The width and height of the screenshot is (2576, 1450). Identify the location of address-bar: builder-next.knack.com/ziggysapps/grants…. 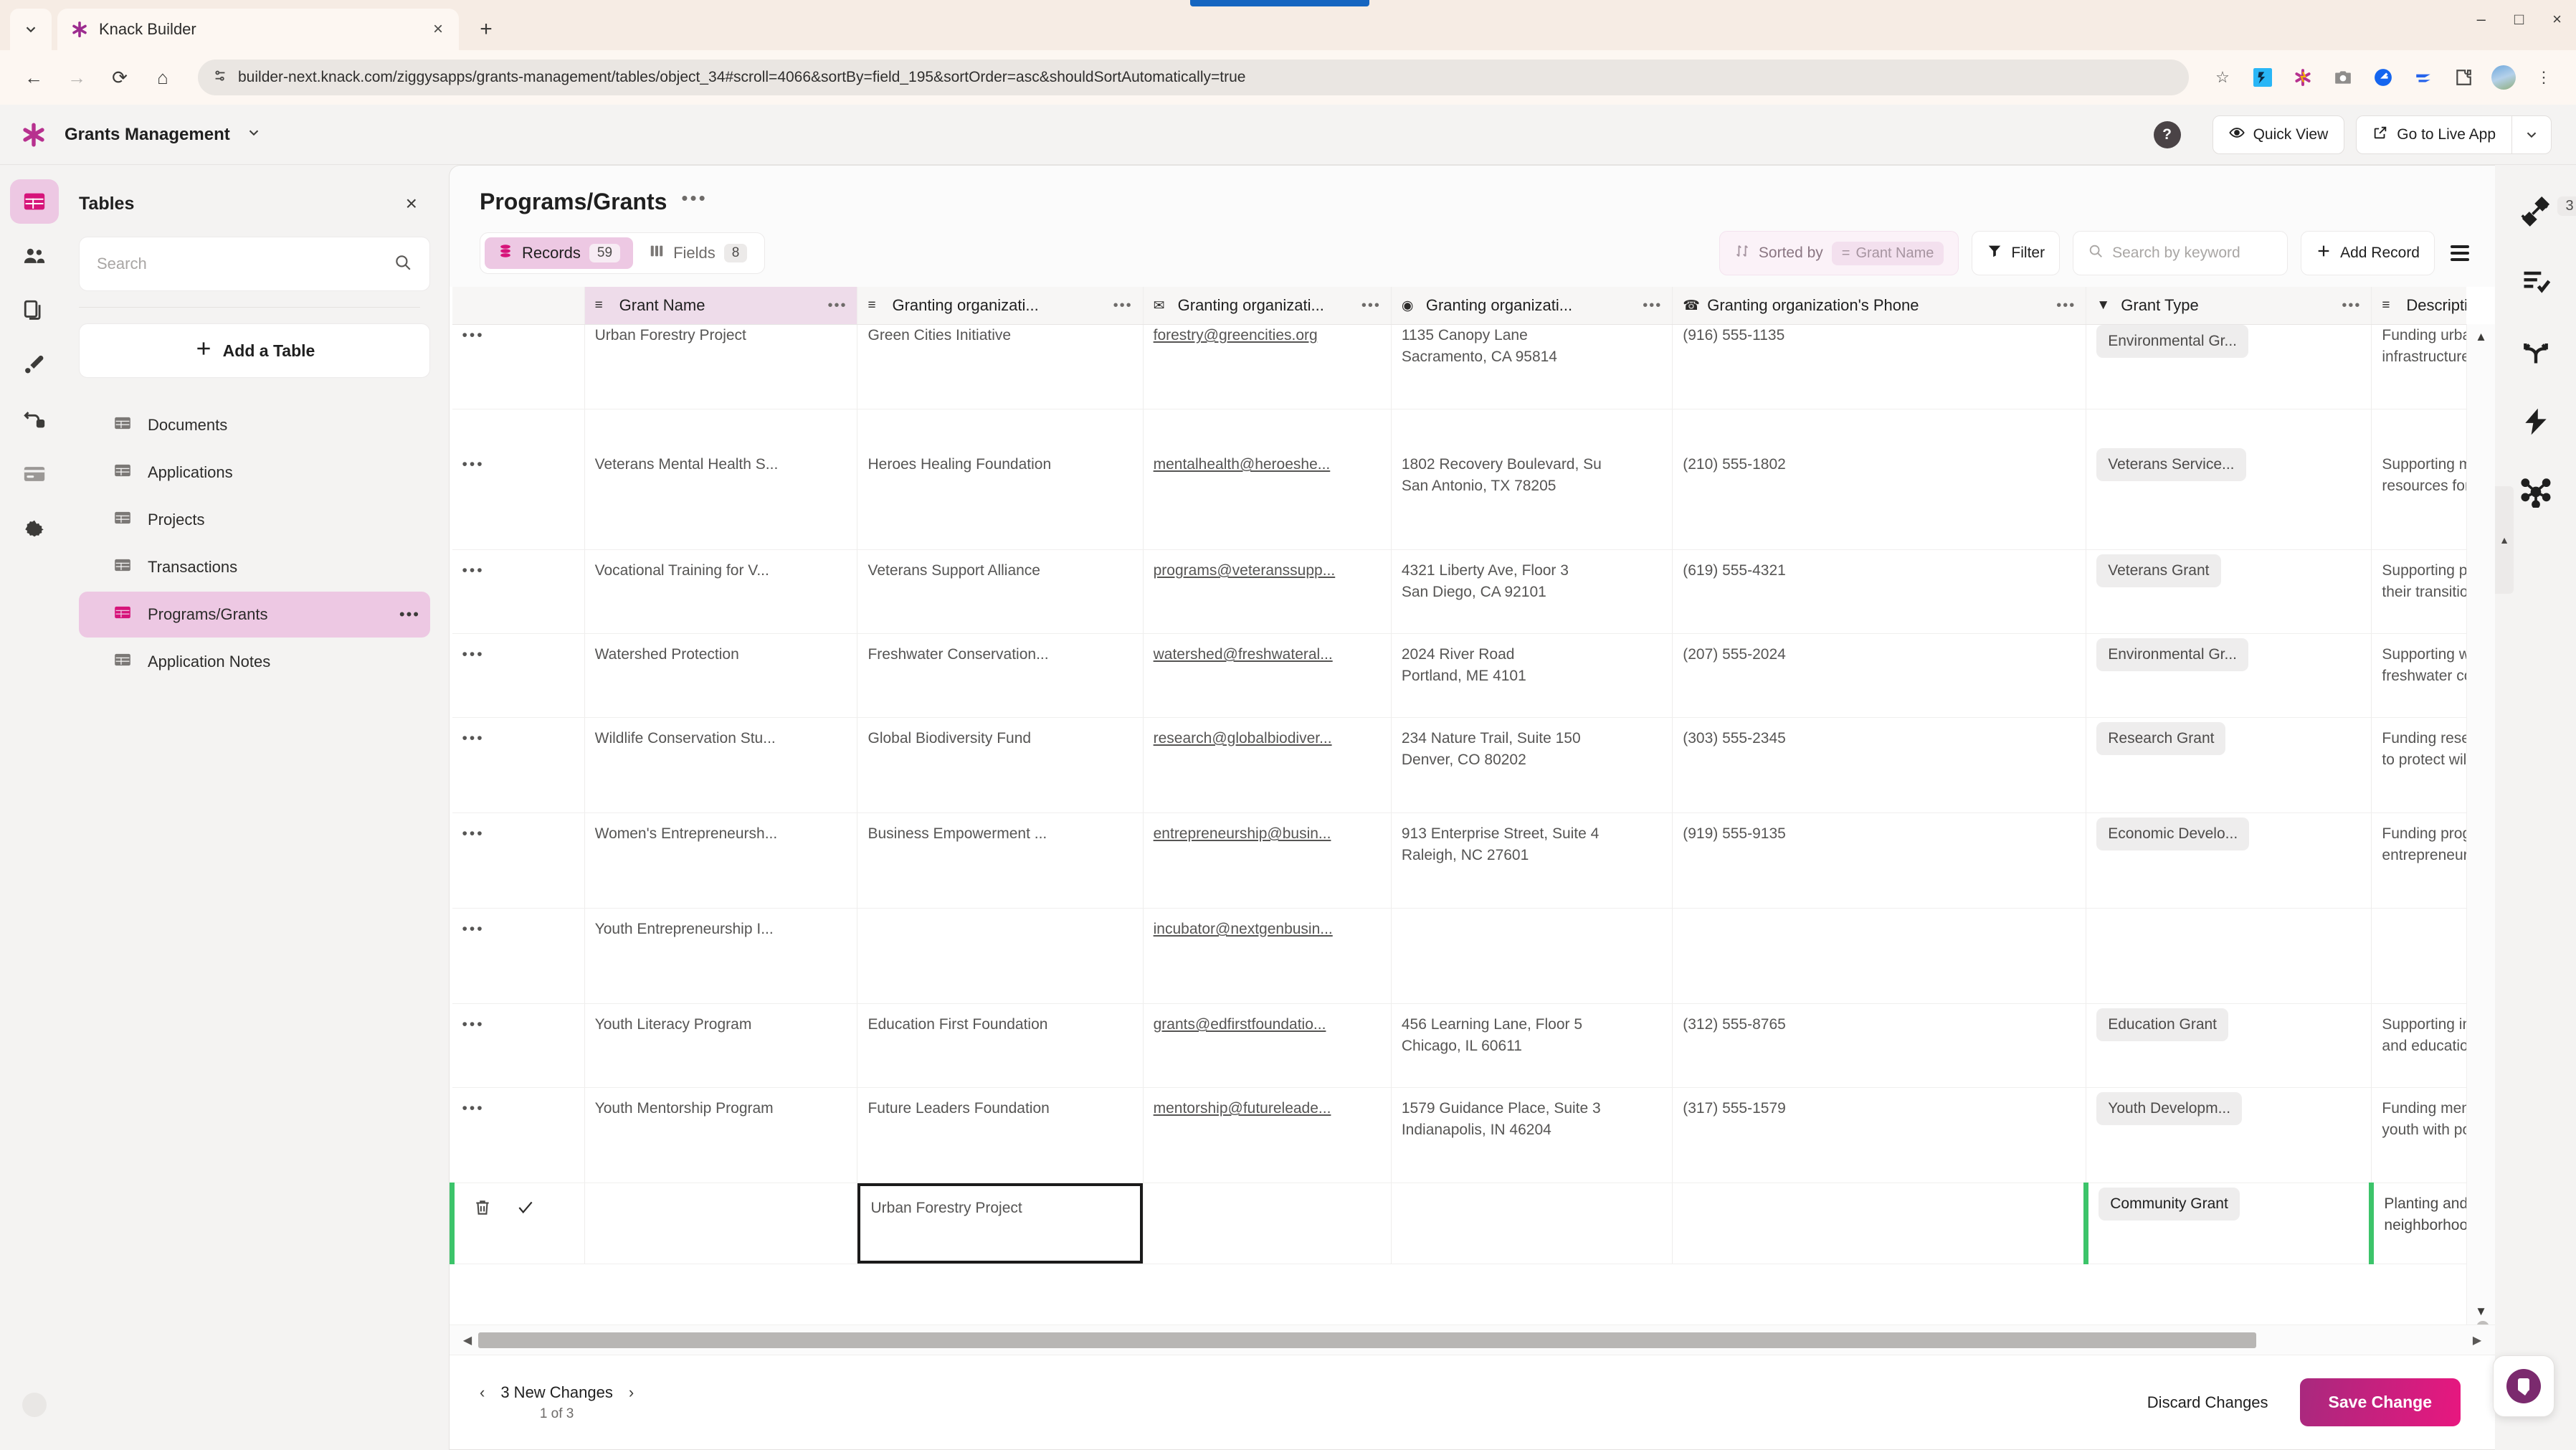
(1193, 77).